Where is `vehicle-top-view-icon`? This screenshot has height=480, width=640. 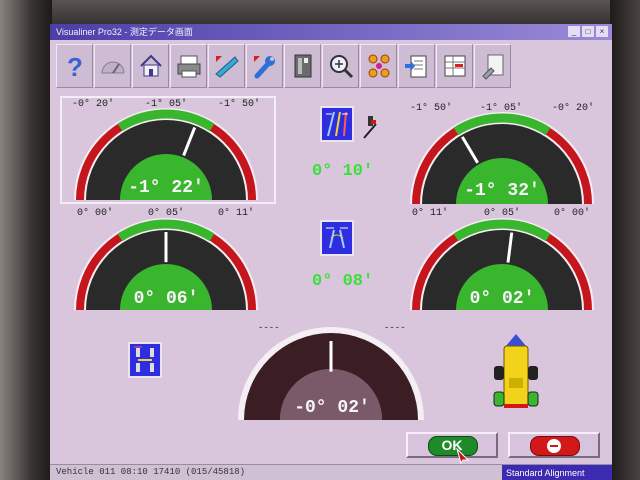 vehicle-top-view-icon is located at coordinates (516, 371).